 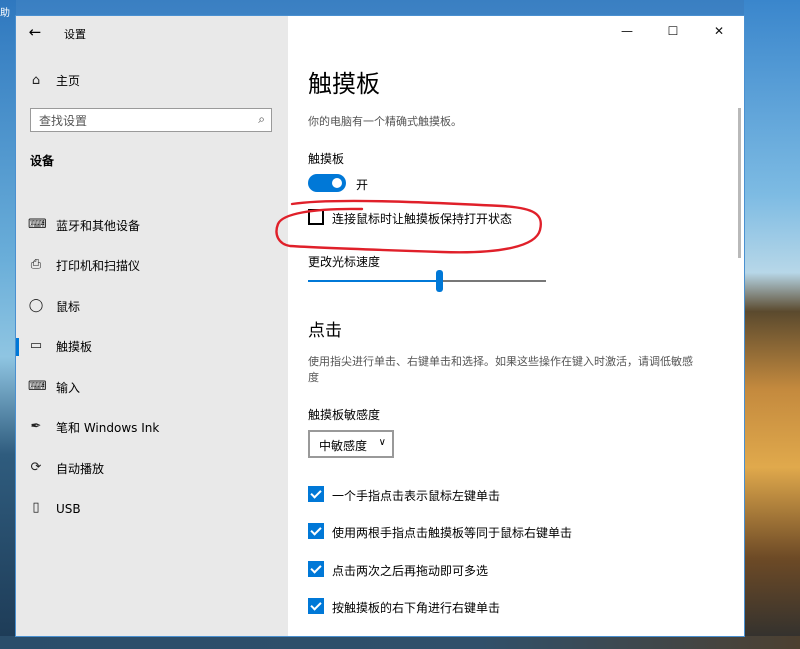 What do you see at coordinates (152, 347) in the screenshot?
I see `sidebar-item-3: ▭ 触摸板` at bounding box center [152, 347].